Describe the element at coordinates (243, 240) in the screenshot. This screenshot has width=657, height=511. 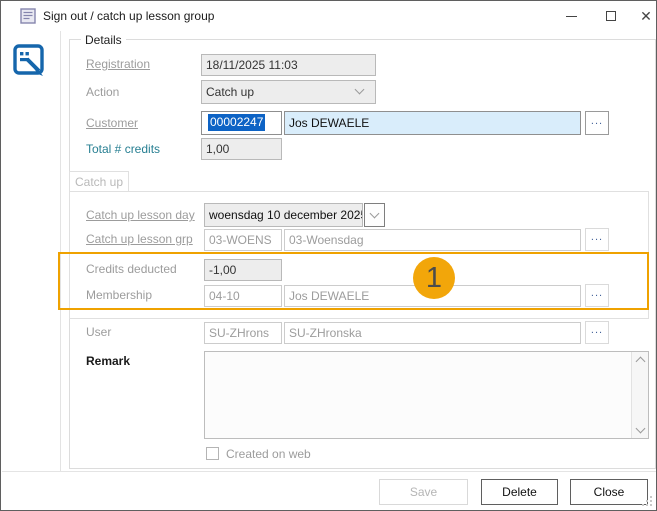
I see `lesson-grp-code-field: 03-WOENS` at that location.